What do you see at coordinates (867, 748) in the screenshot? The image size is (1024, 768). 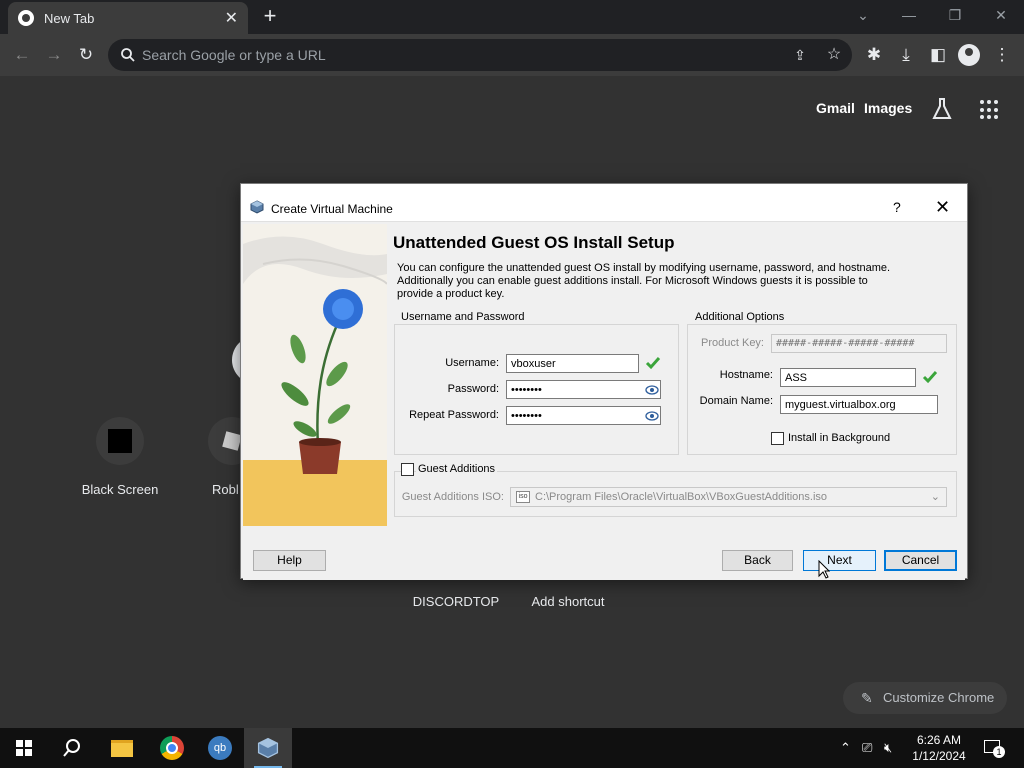 I see `network-icon: ⎚` at bounding box center [867, 748].